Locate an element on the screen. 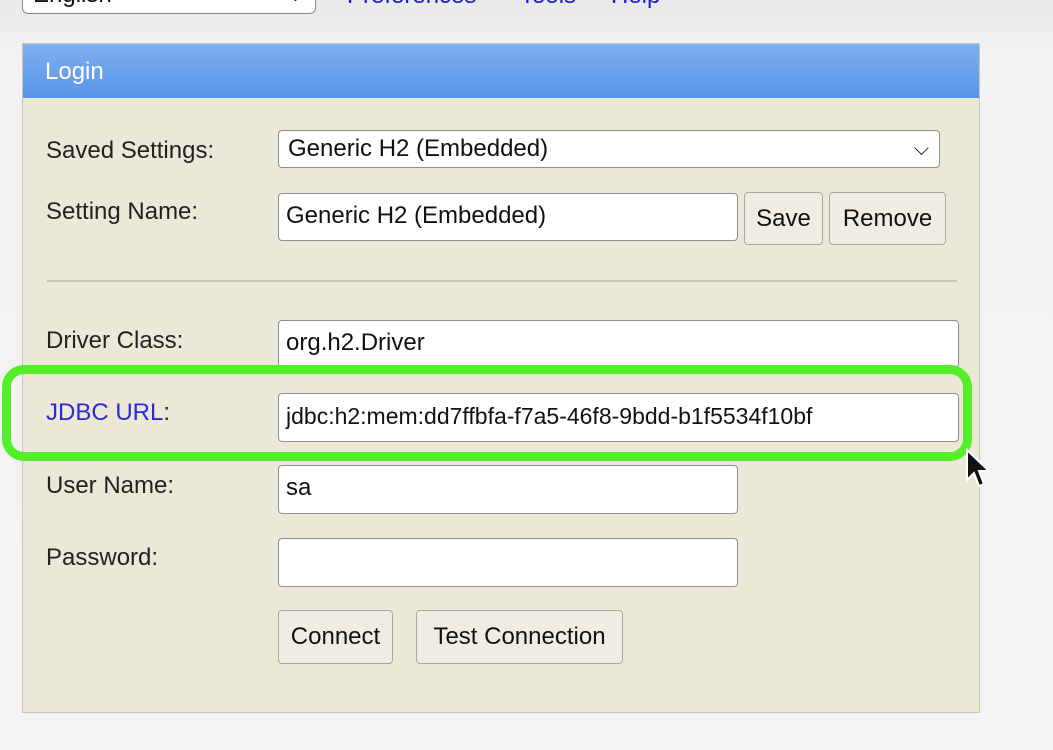 The image size is (1053, 750). chevron-down-icon: ⌵ is located at coordinates (921, 149).